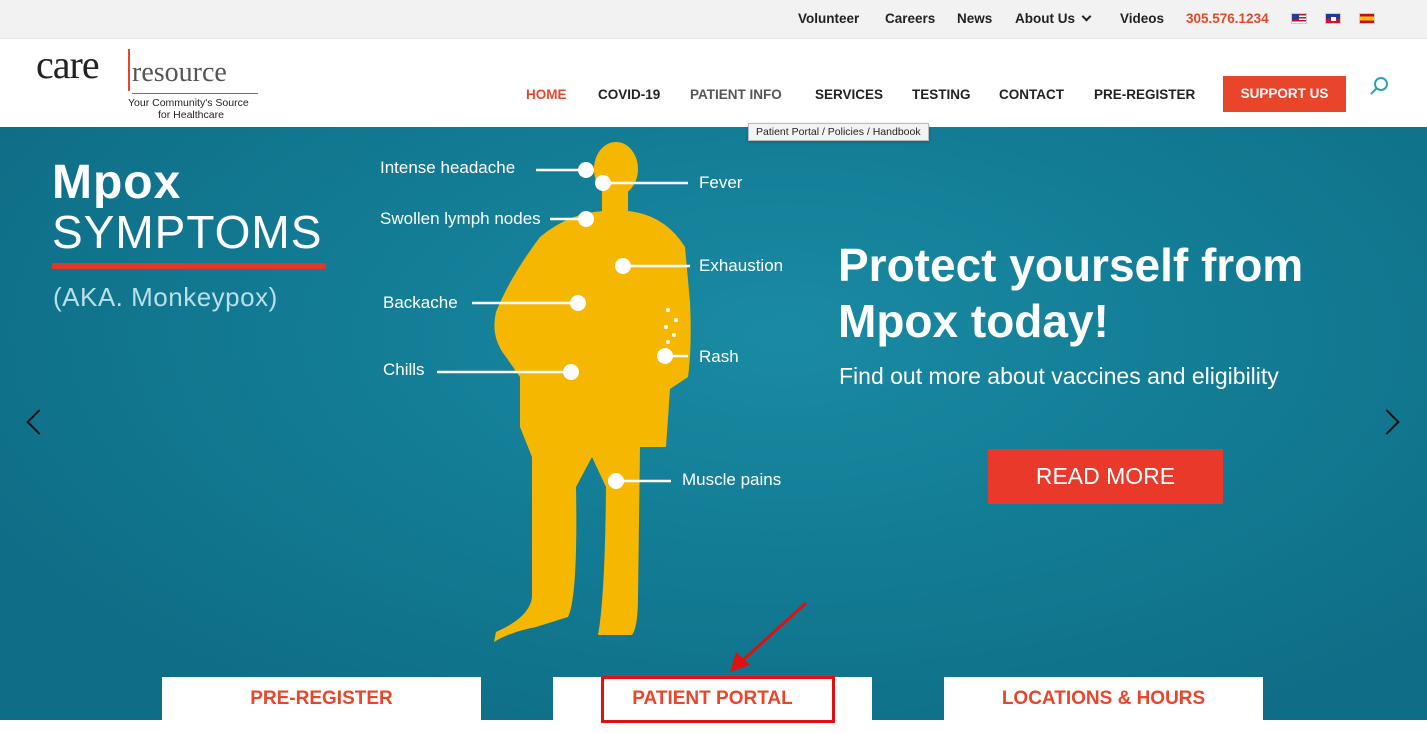  What do you see at coordinates (838, 132) in the screenshot?
I see `patient-info-tooltip: Patient Portal / Policies / Handbook` at bounding box center [838, 132].